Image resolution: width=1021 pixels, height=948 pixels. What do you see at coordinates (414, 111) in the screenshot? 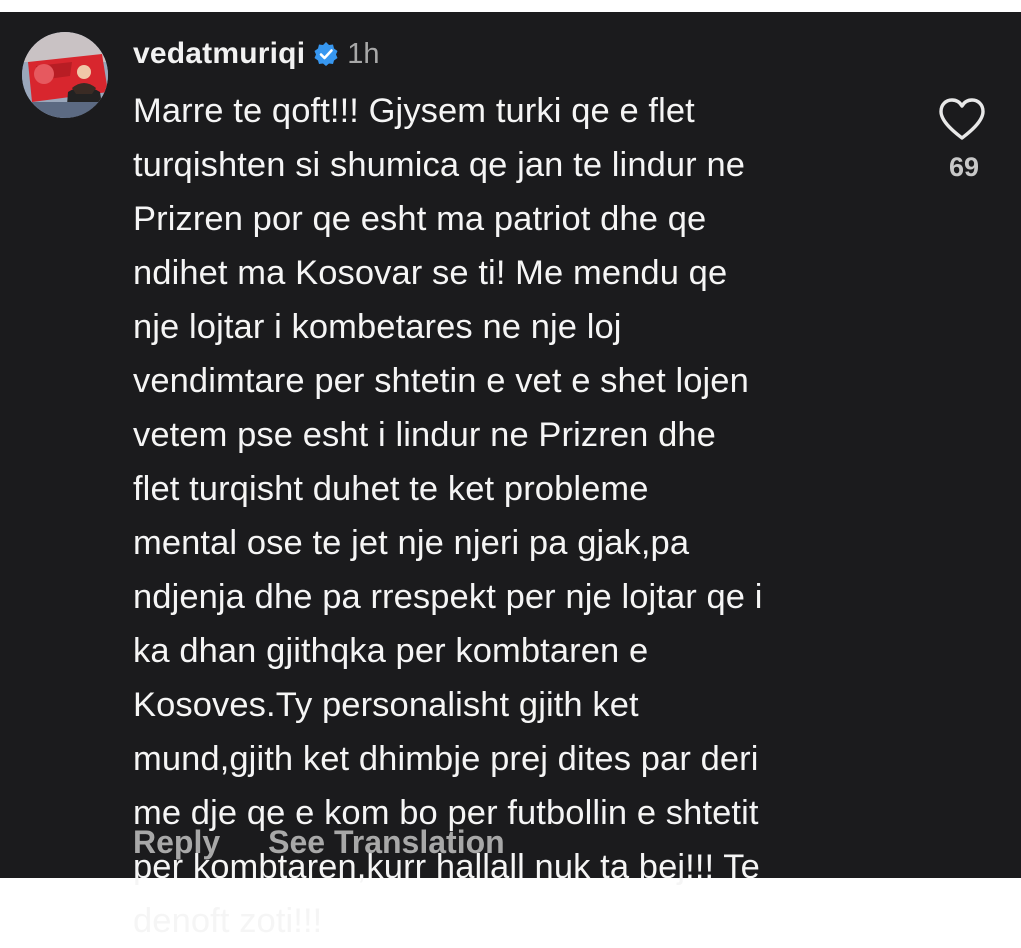
I see `comment-line: Marre te qoft!!! Gjysem turki qe e flet` at bounding box center [414, 111].